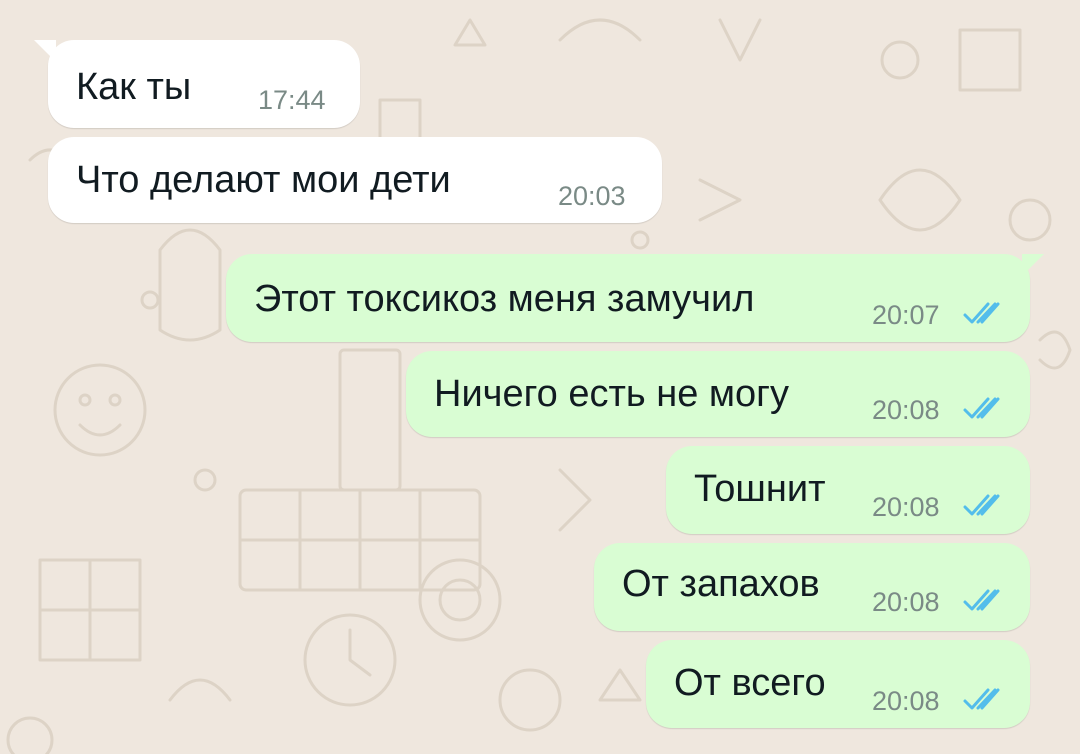 The image size is (1080, 754). I want to click on message-bubble-outgoing: От всего 20:08, so click(838, 684).